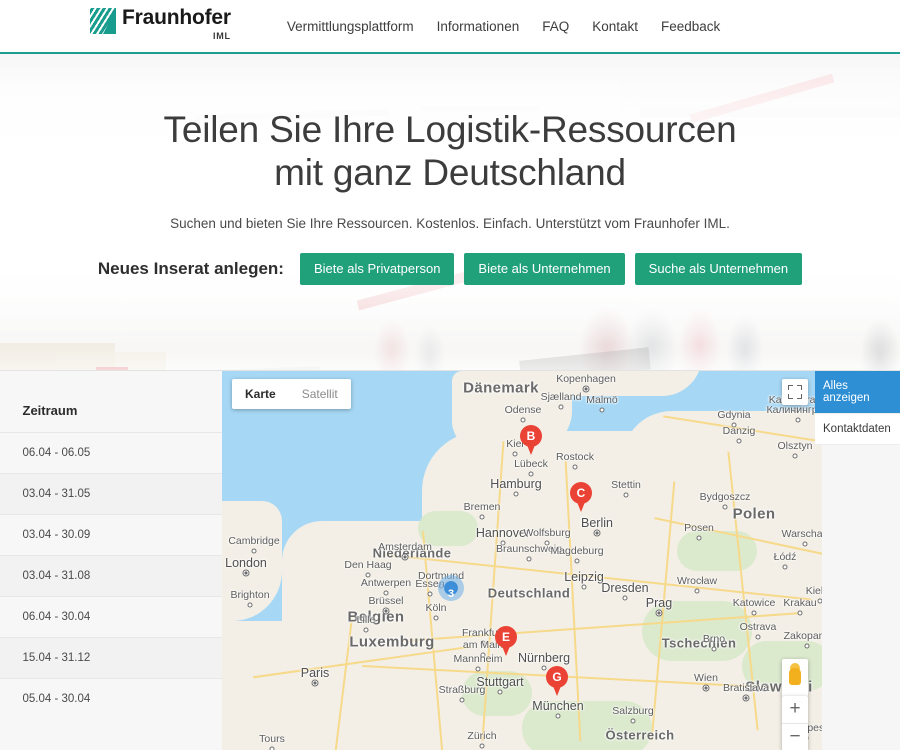 The width and height of the screenshot is (900, 750). Describe the element at coordinates (451, 588) in the screenshot. I see `map-cluster-marker: 3` at that location.